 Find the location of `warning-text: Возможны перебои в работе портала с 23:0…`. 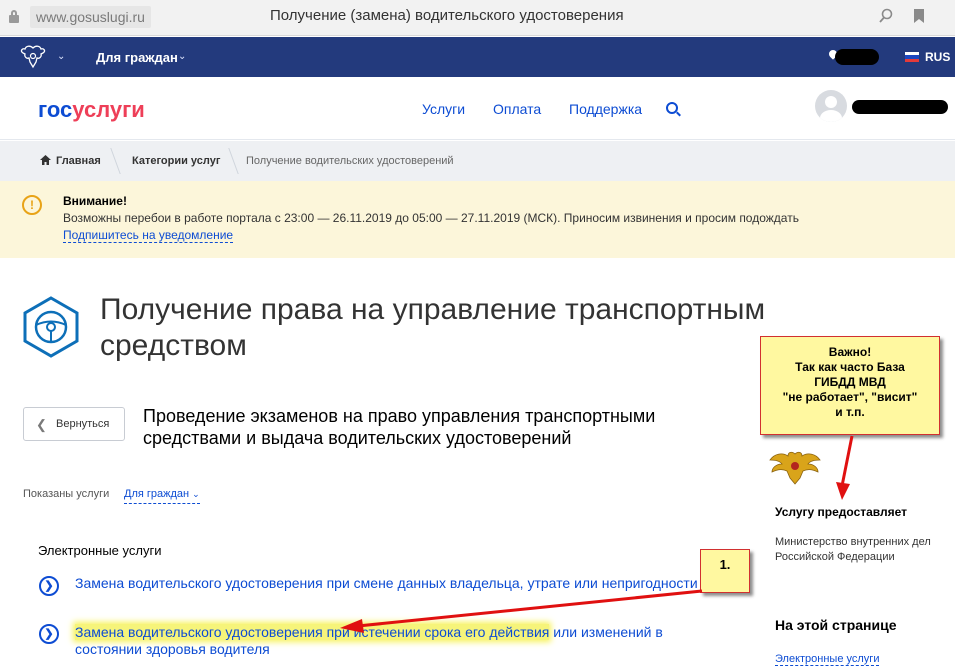

warning-text: Возможны перебои в работе портала с 23:0… is located at coordinates (431, 218).